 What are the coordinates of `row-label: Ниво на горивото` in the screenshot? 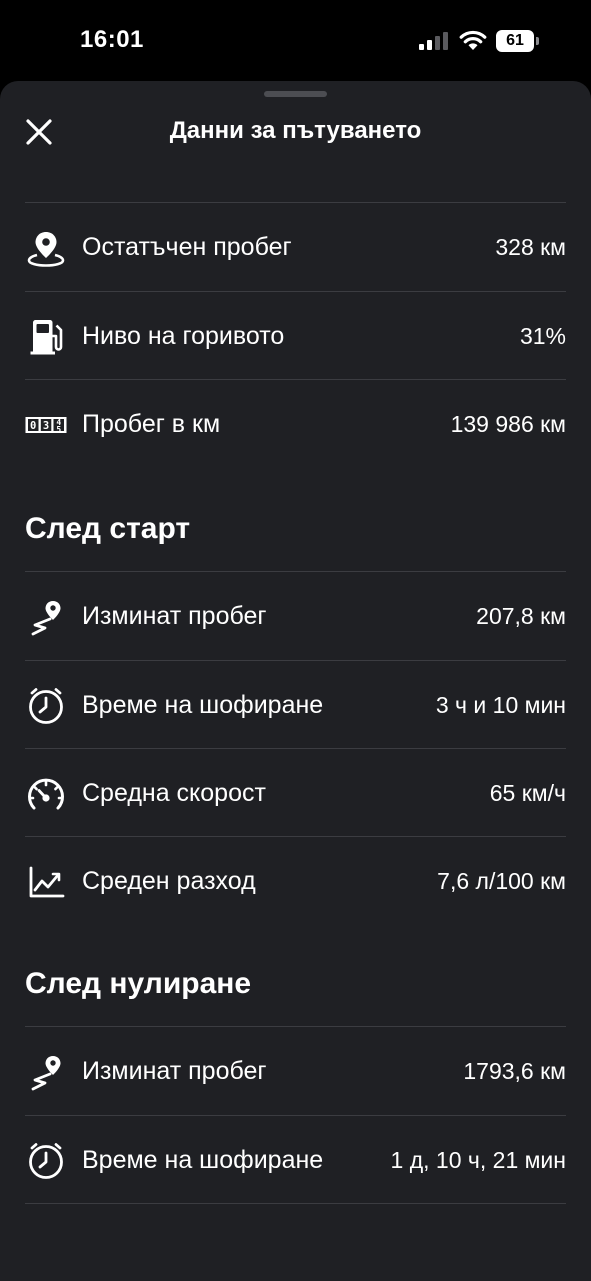 It's located at (183, 336).